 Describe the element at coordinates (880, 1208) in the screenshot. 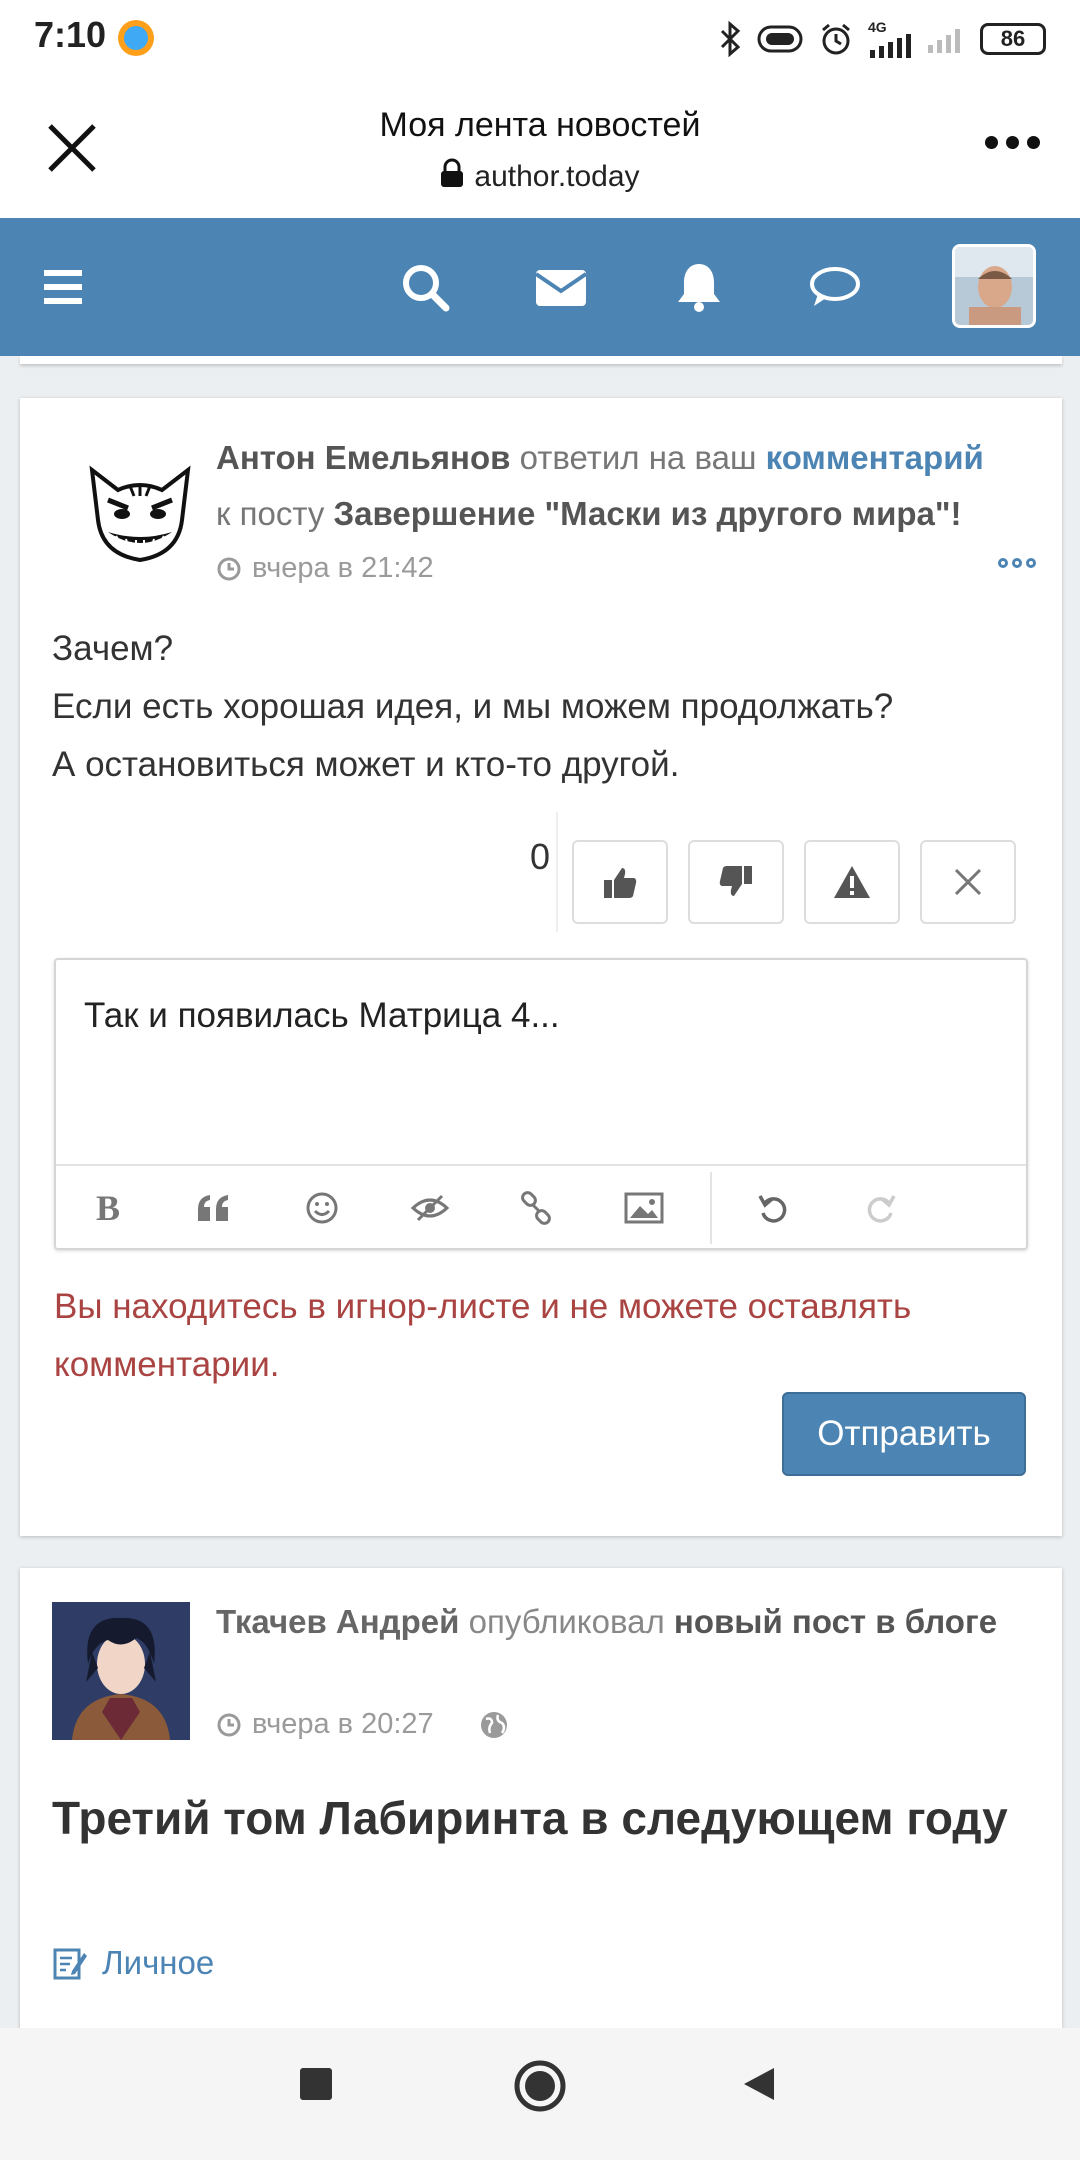

I see `redo-icon` at that location.